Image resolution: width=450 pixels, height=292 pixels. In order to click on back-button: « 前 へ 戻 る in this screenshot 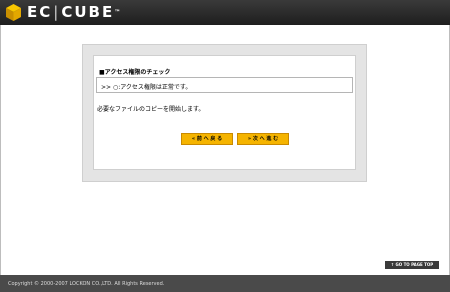, I will do `click(207, 139)`.